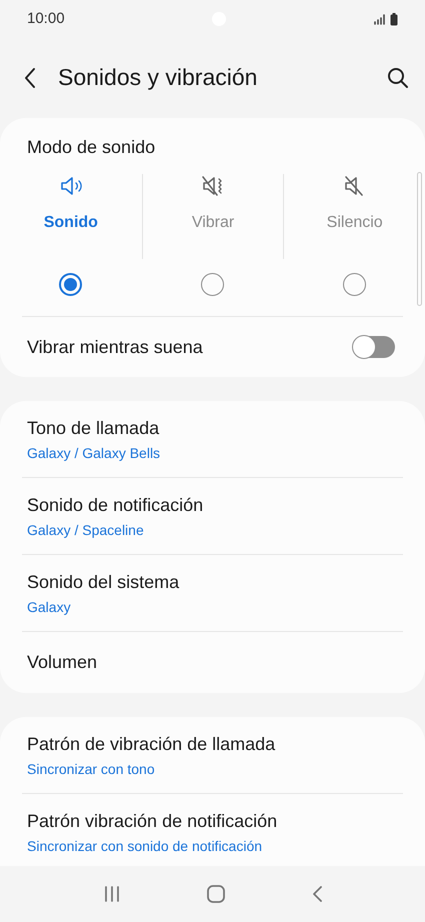  What do you see at coordinates (216, 894) in the screenshot?
I see `home-icon` at bounding box center [216, 894].